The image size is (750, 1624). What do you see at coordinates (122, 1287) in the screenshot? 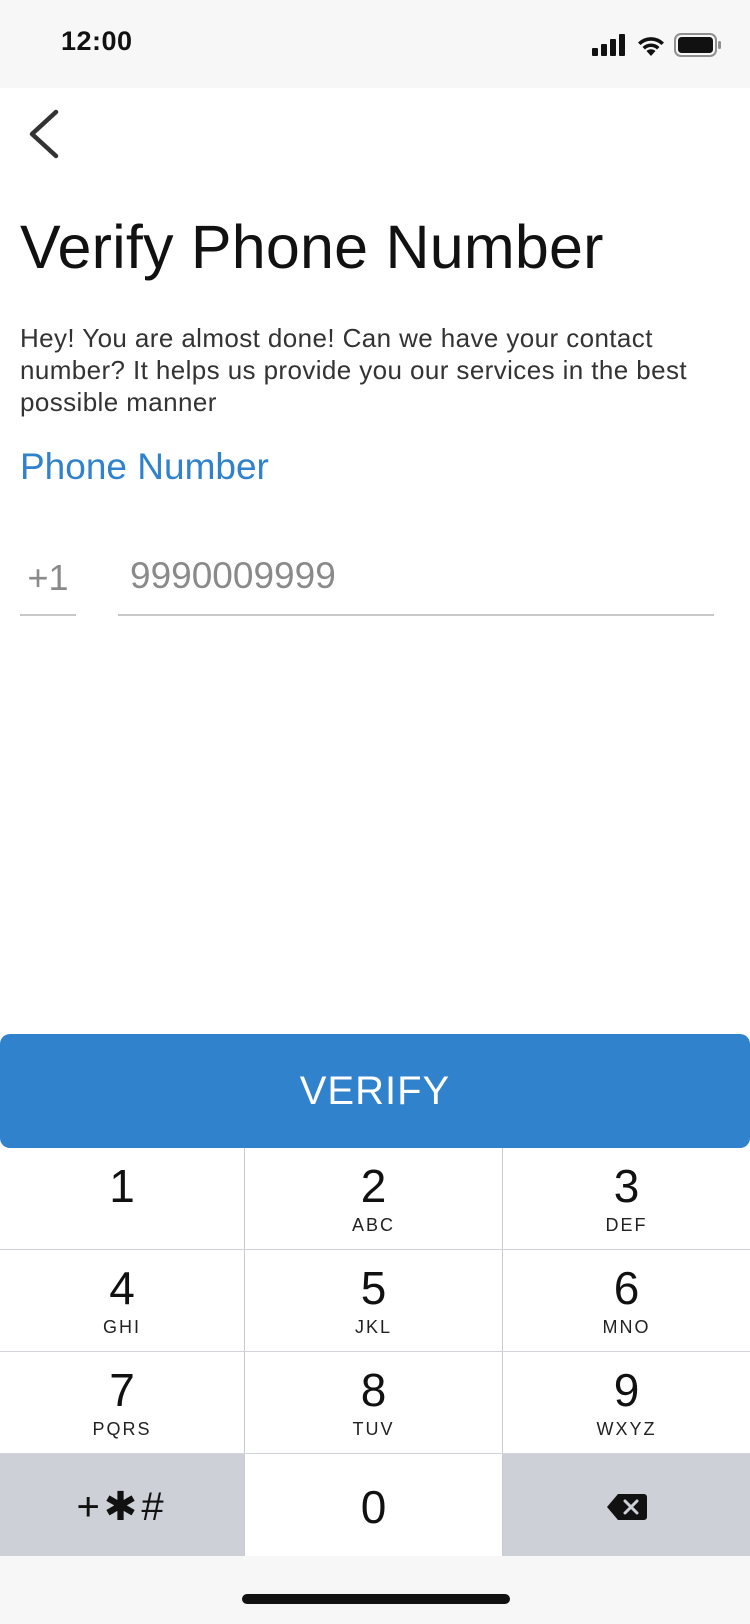
I see `key-digit: 4` at bounding box center [122, 1287].